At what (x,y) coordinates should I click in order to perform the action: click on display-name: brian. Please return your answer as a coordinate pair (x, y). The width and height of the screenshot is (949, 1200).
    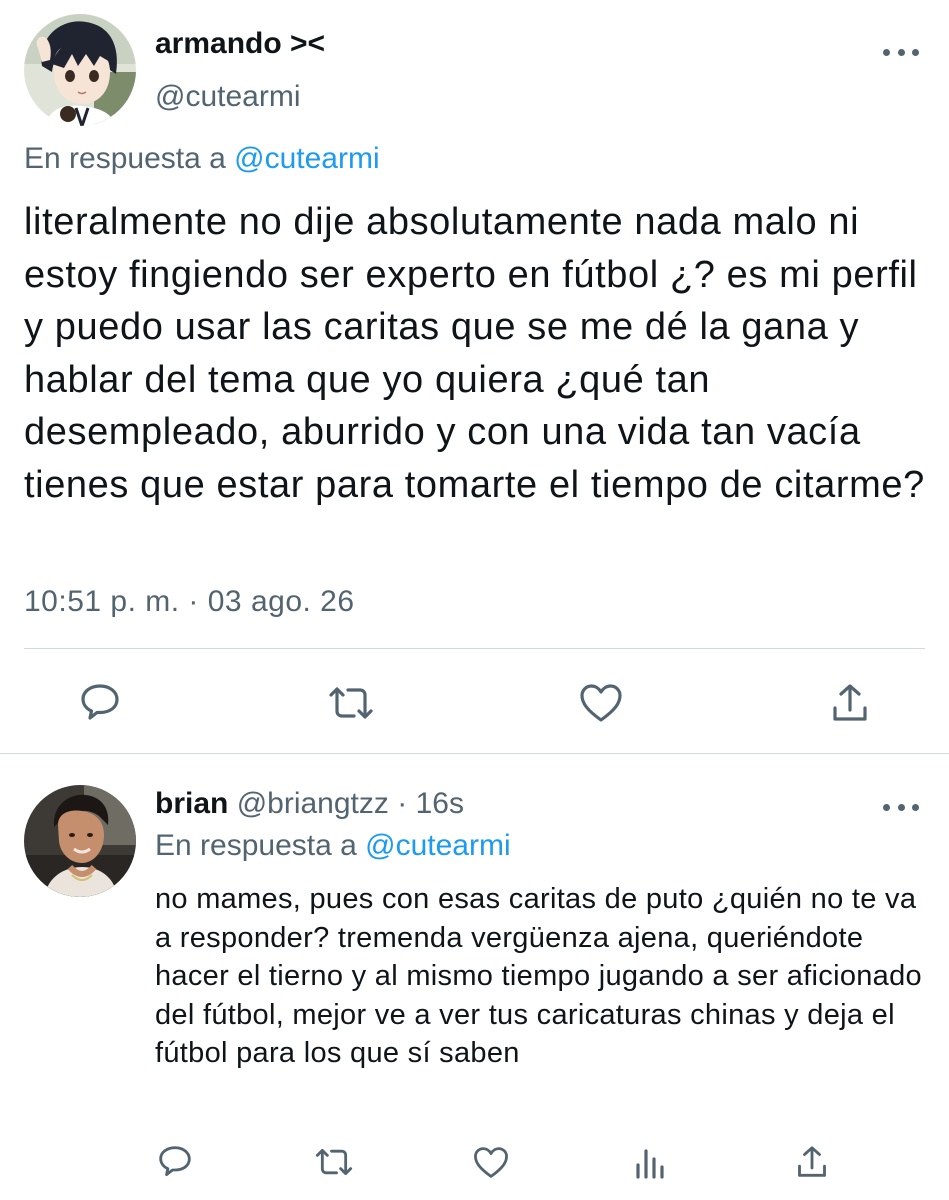
    Looking at the image, I should click on (191, 803).